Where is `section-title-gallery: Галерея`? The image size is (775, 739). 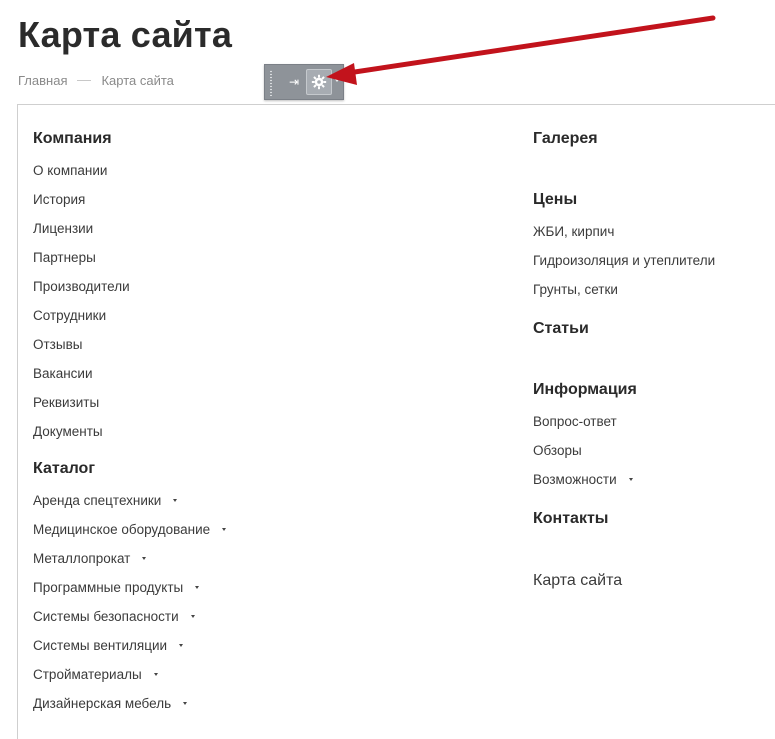
section-title-gallery: Галерея is located at coordinates (653, 139).